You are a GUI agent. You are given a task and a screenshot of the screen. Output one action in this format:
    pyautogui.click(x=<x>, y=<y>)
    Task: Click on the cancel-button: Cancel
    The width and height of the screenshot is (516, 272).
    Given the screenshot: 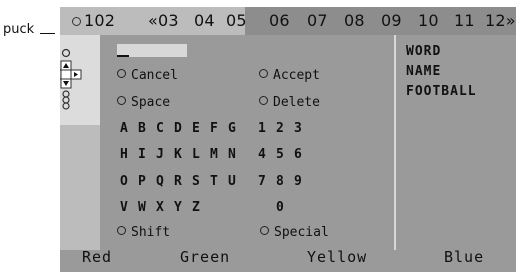 What is the action you would take?
    pyautogui.click(x=147, y=75)
    